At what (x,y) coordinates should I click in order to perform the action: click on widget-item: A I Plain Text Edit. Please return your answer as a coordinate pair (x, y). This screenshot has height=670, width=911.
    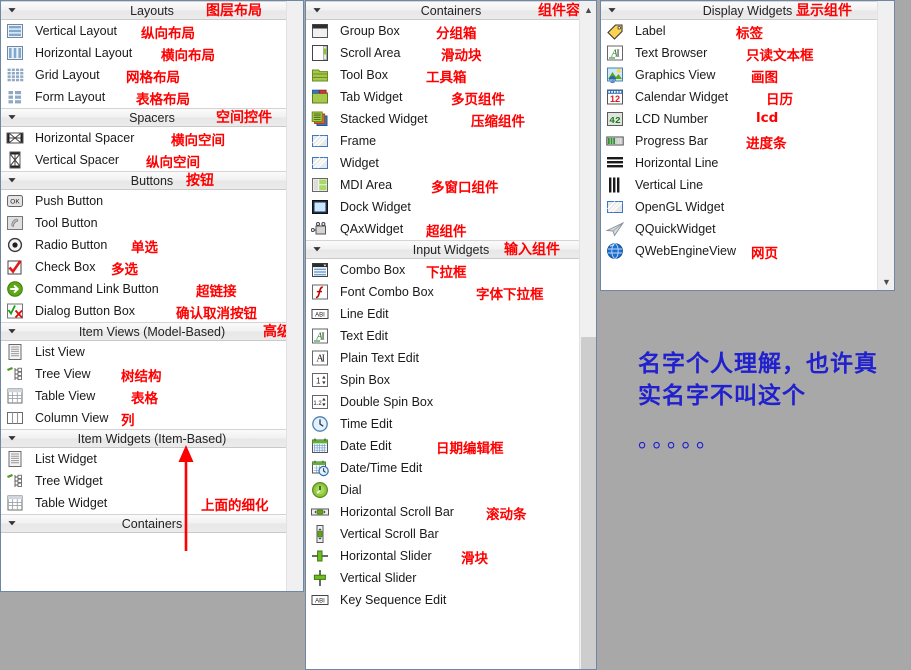
    Looking at the image, I should click on (451, 358).